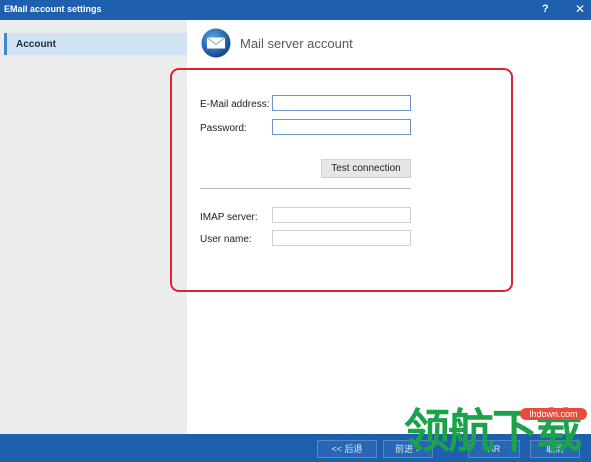 This screenshot has height=462, width=591. What do you see at coordinates (553, 414) in the screenshot?
I see `watermark-domain: lhdown.com` at bounding box center [553, 414].